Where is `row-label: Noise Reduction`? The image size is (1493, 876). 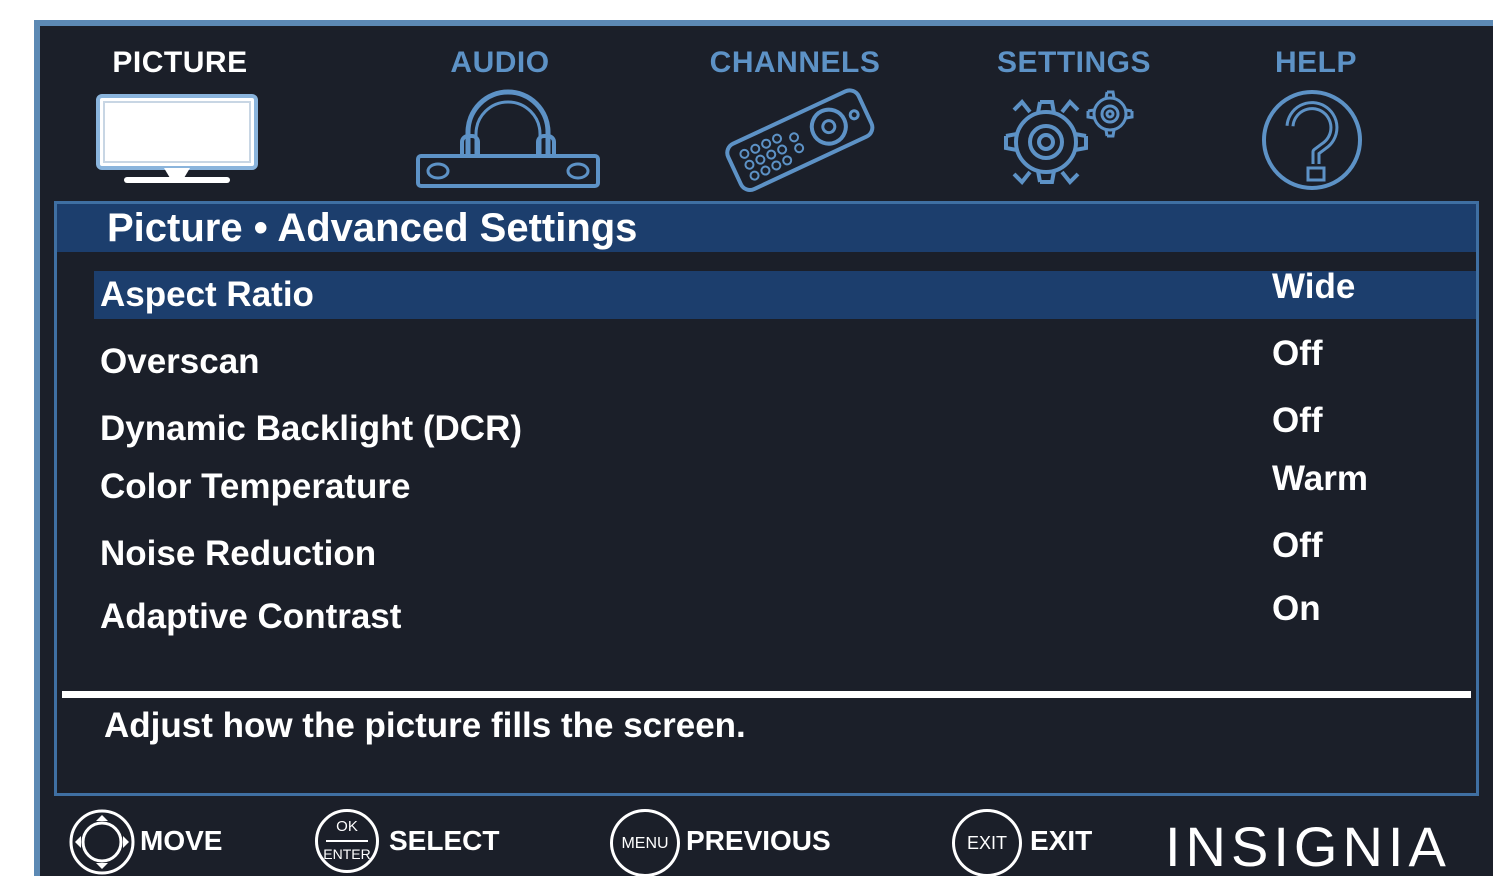 row-label: Noise Reduction is located at coordinates (238, 553).